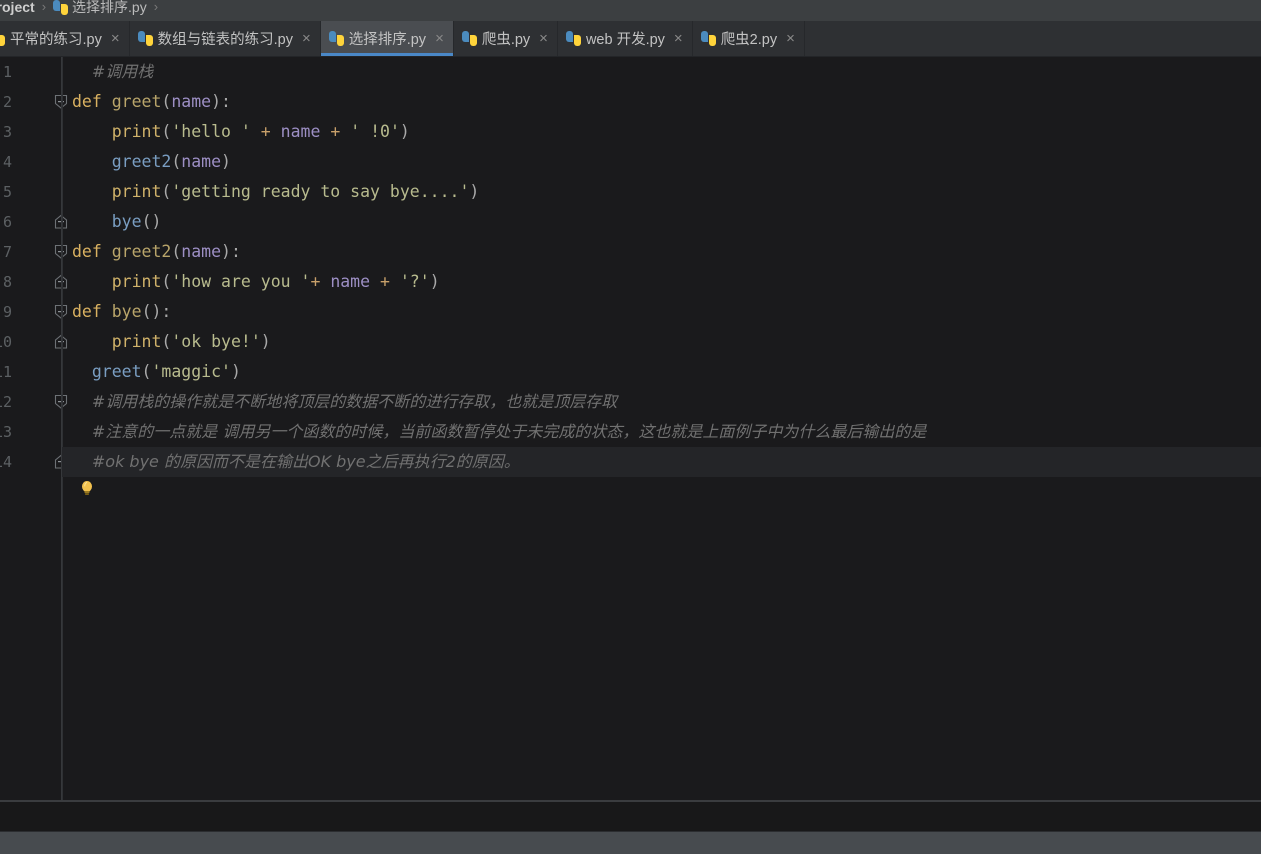  What do you see at coordinates (122, 311) in the screenshot?
I see `code-line-text: def bye():` at bounding box center [122, 311].